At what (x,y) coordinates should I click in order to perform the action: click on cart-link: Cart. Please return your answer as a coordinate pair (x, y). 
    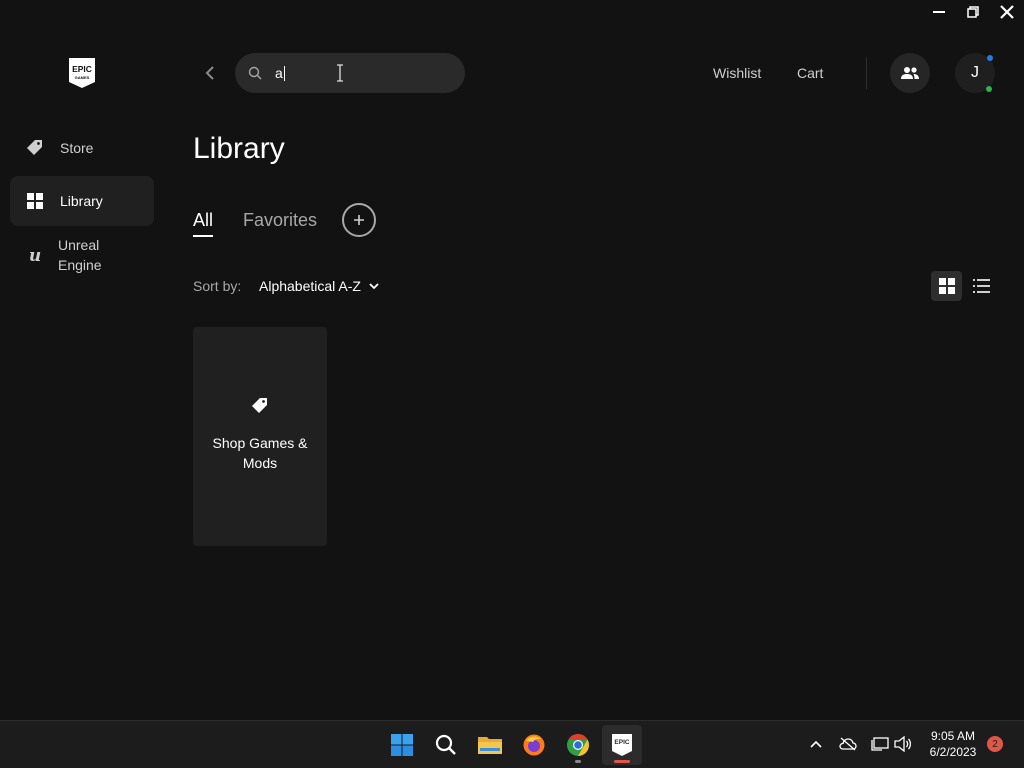
    Looking at the image, I should click on (810, 73).